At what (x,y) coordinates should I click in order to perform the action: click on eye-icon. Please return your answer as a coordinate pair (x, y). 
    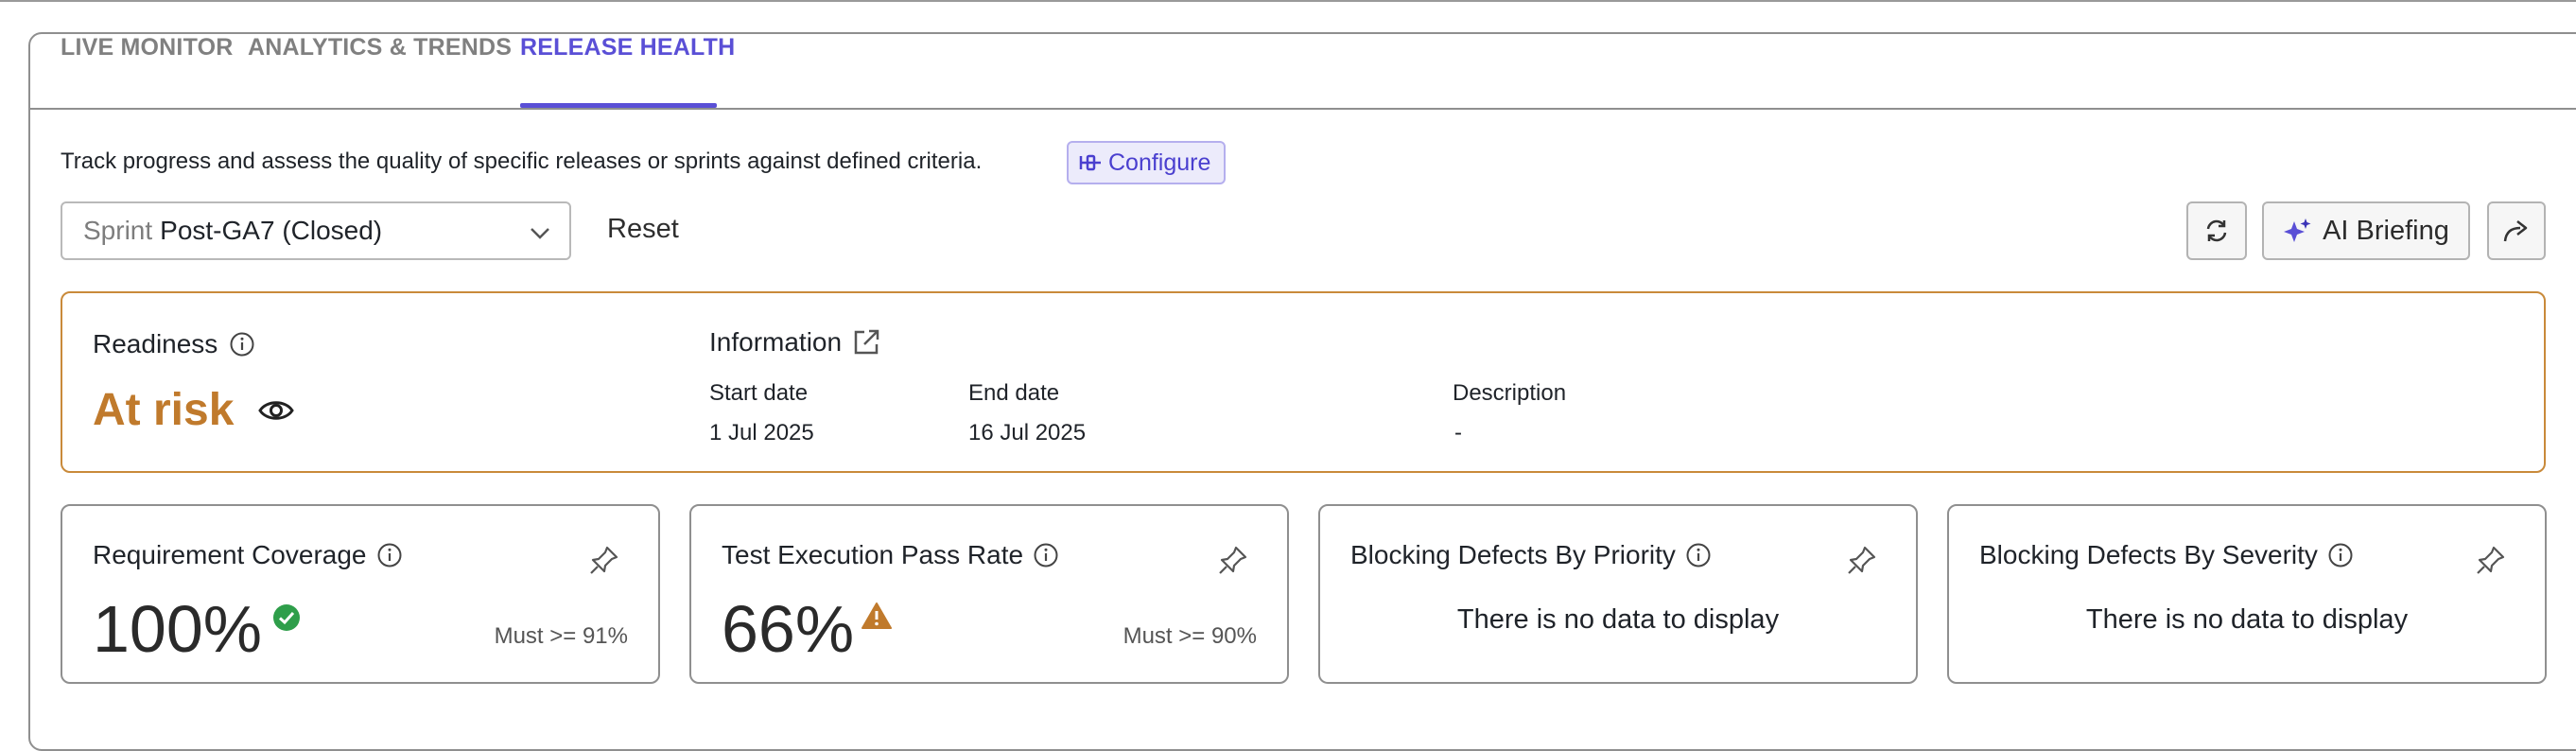
    Looking at the image, I should click on (276, 410).